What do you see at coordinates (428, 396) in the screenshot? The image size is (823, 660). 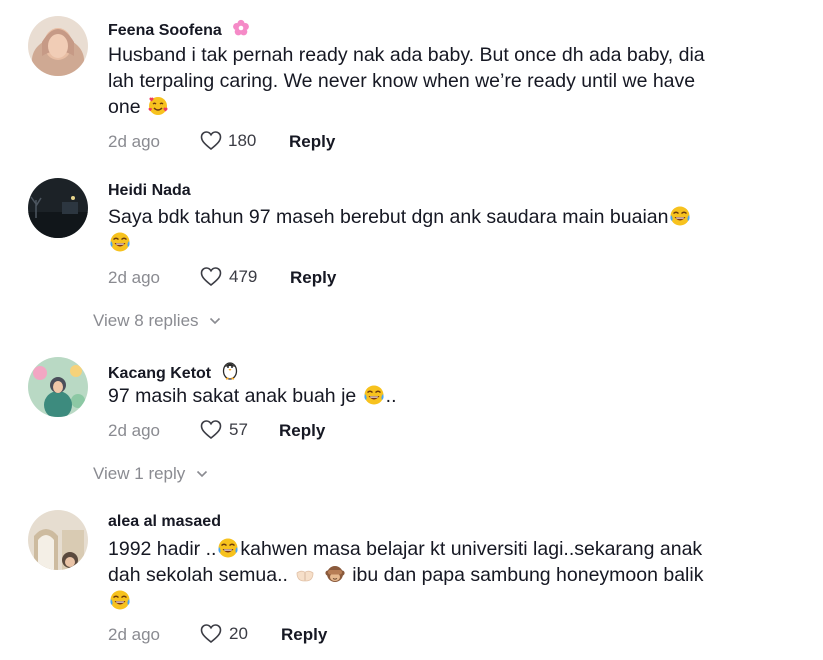 I see `comment-text: 97 masih sakat anak buah je ..` at bounding box center [428, 396].